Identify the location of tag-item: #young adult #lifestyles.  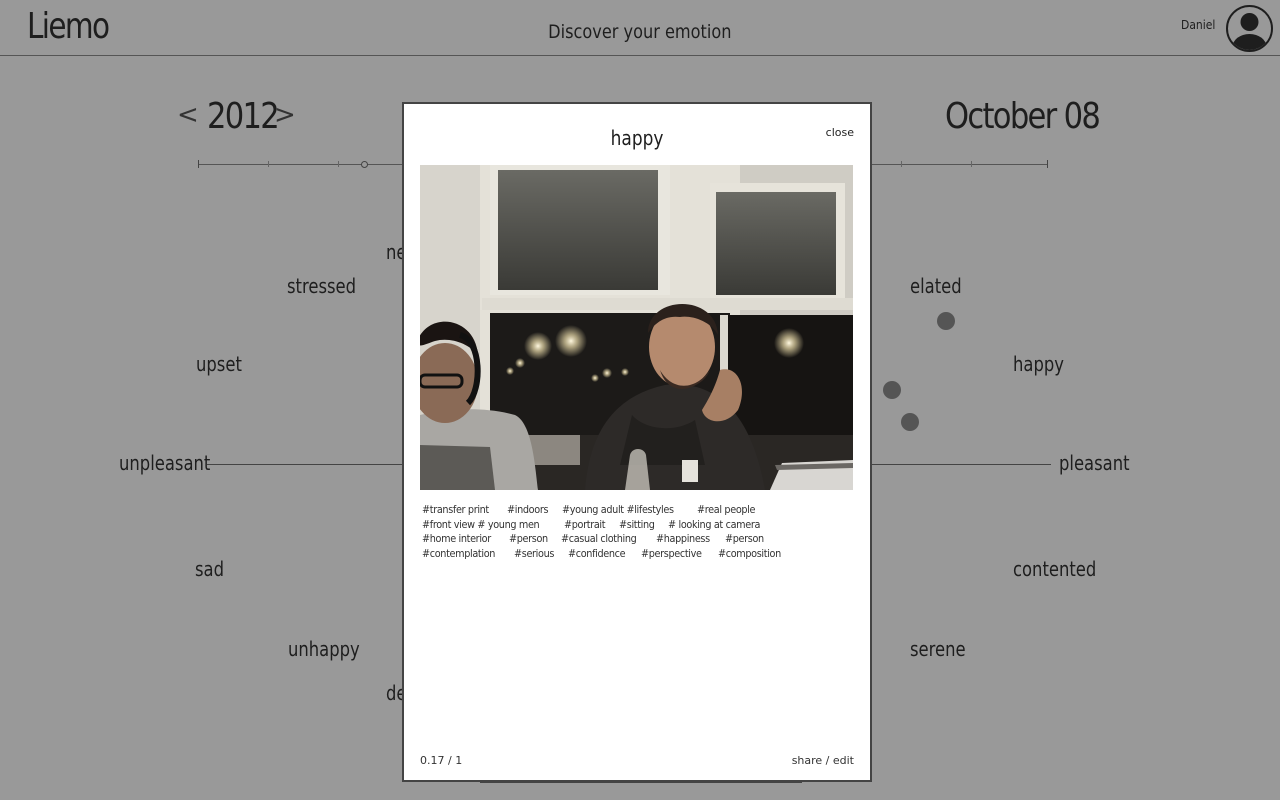
(618, 510).